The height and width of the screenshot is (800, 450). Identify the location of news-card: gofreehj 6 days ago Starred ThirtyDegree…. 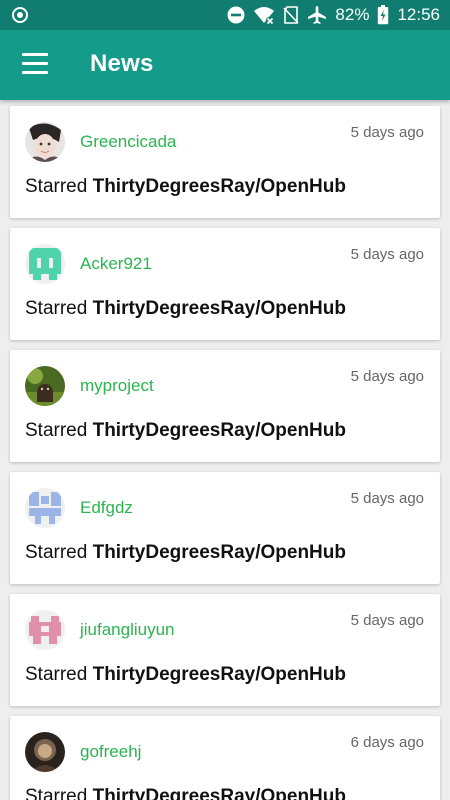
(225, 758).